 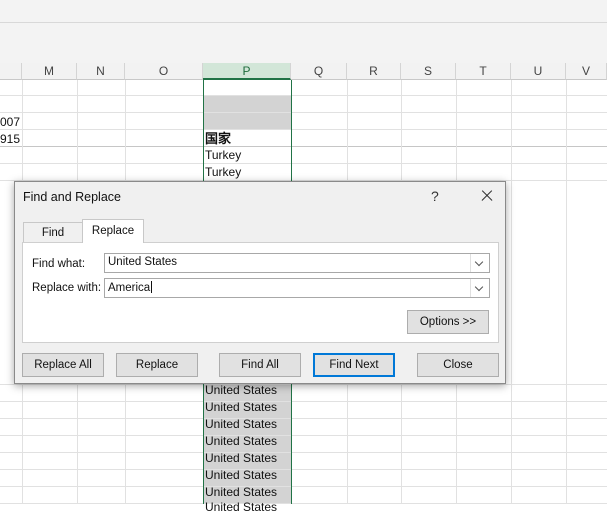 I want to click on dialog-title: Find and Replace, so click(x=72, y=197).